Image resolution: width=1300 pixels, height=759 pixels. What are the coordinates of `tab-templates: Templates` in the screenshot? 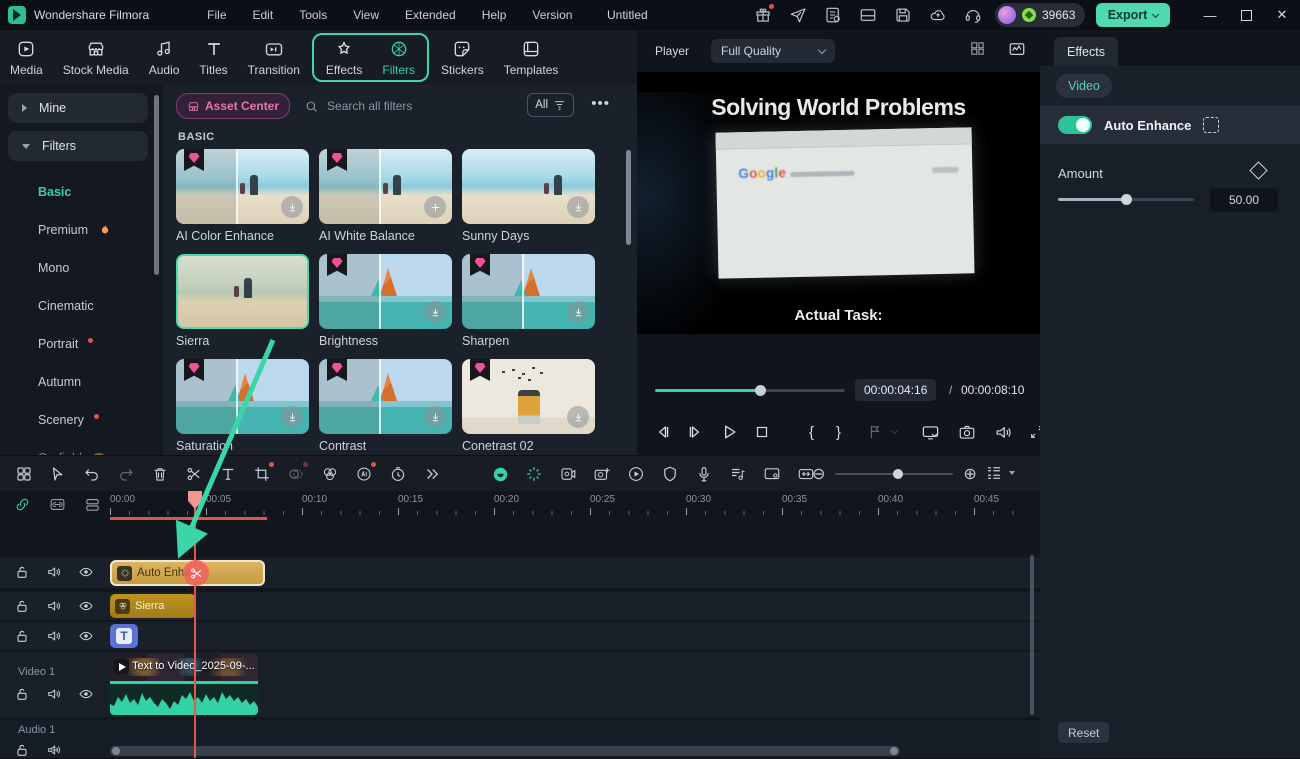 It's located at (531, 57).